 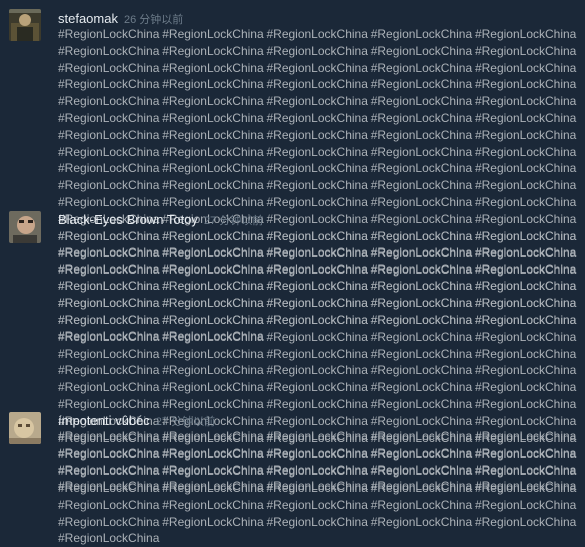 I want to click on comment-author: ímpotenti vûbéc, so click(x=104, y=420).